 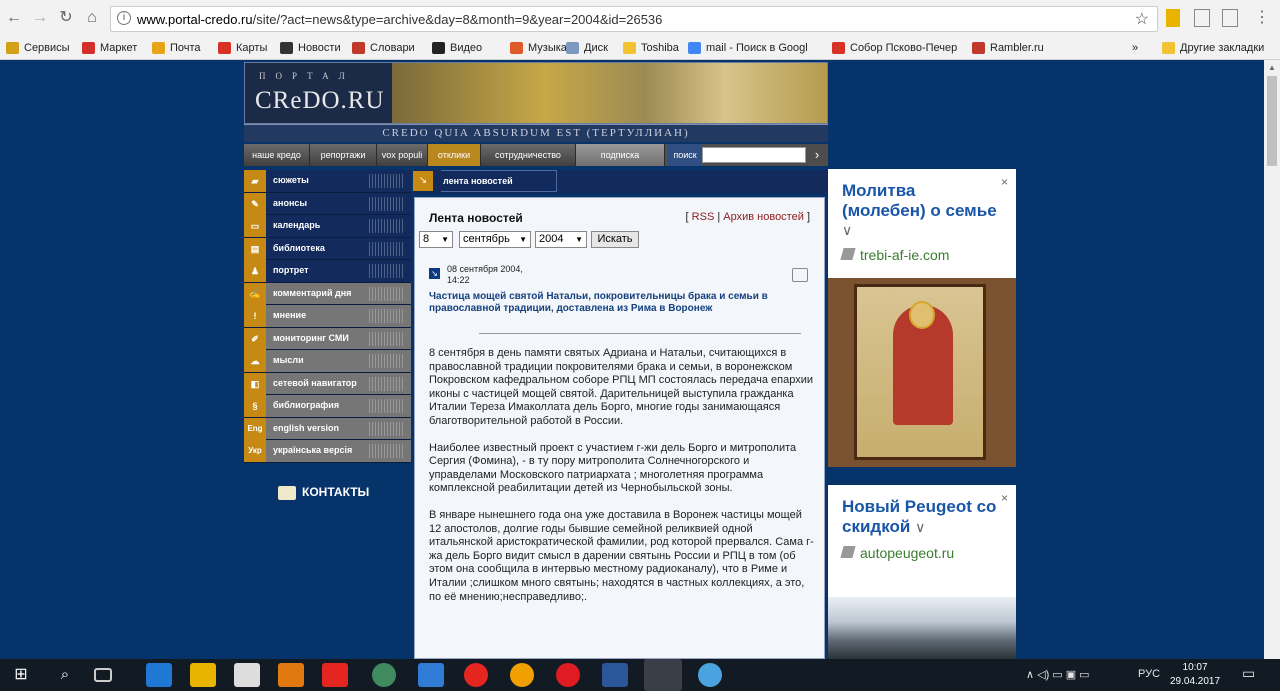 What do you see at coordinates (109, 48) in the screenshot?
I see `bookmark-item: Маркет` at bounding box center [109, 48].